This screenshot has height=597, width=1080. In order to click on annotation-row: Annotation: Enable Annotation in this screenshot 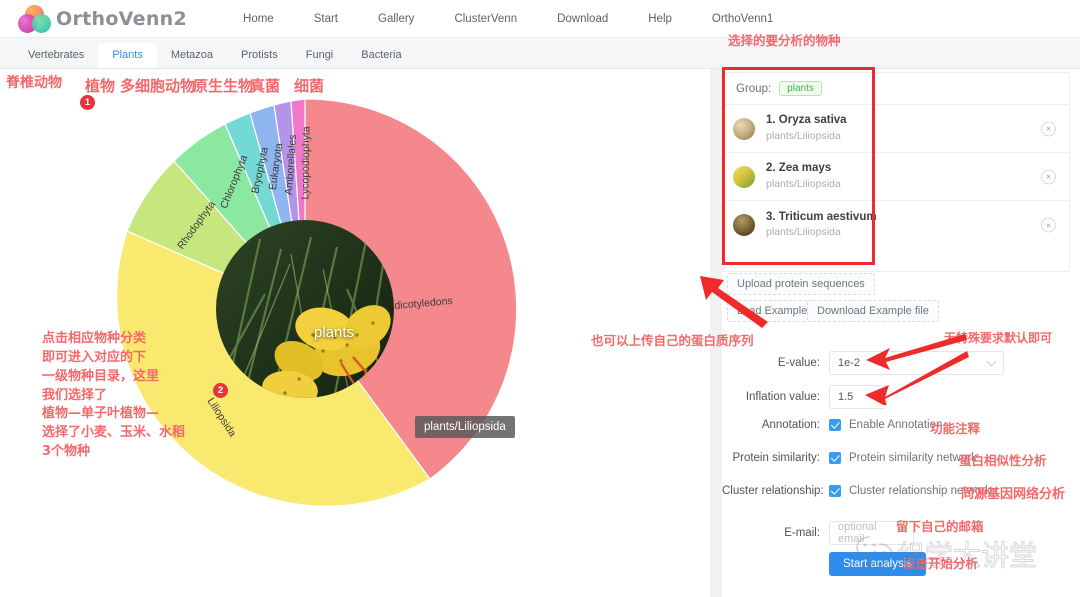, I will do `click(832, 425)`.